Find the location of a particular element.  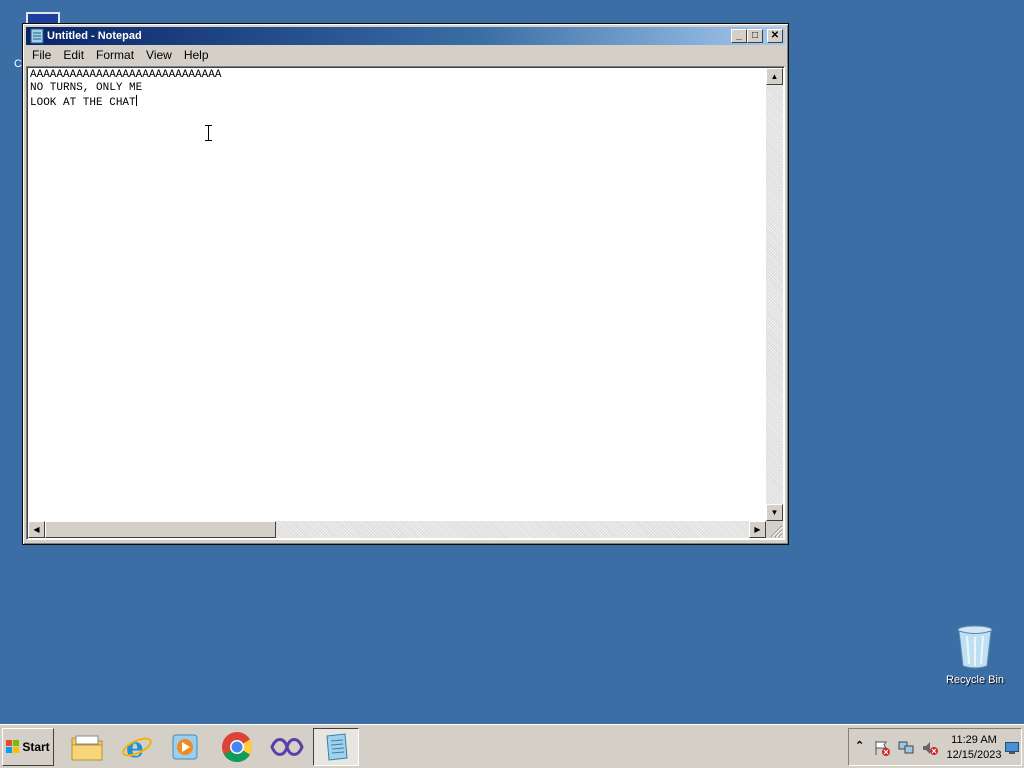

ibeam-cursor-icon is located at coordinates (208, 133).